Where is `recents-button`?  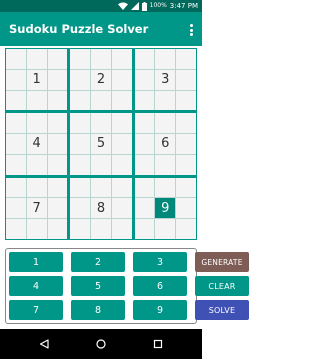
recents-button is located at coordinates (158, 344).